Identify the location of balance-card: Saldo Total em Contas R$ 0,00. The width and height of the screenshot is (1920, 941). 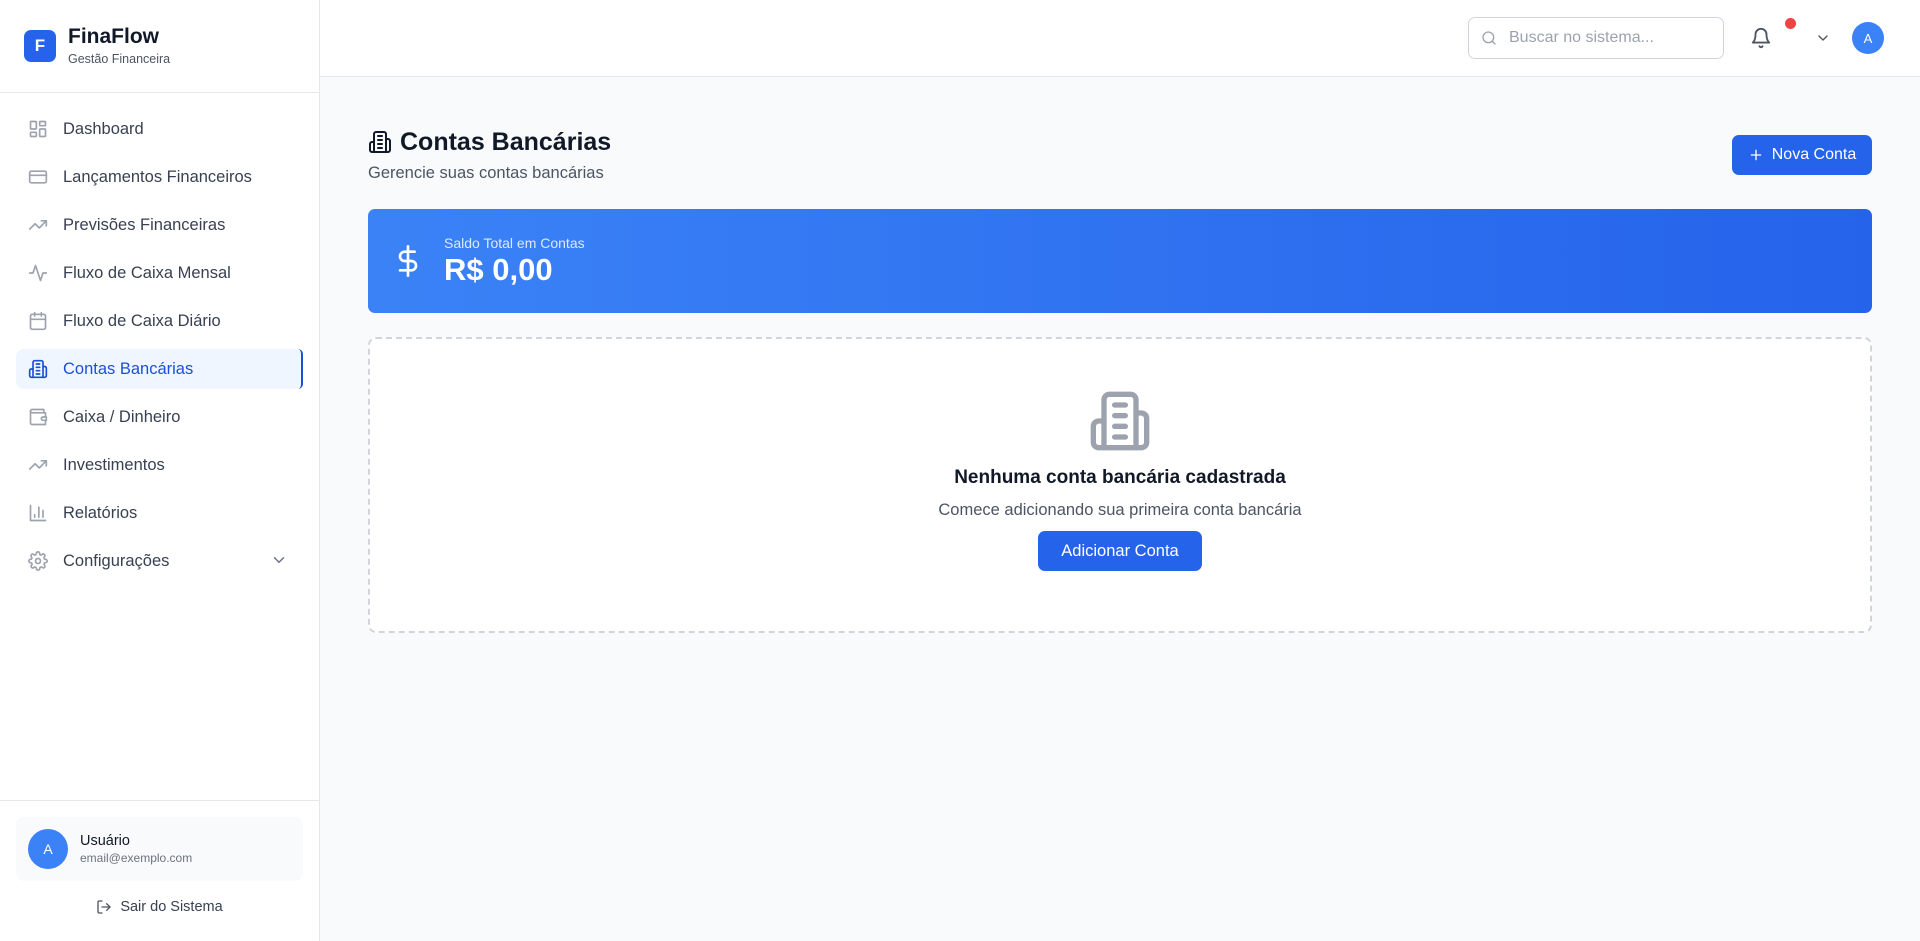
(1120, 261).